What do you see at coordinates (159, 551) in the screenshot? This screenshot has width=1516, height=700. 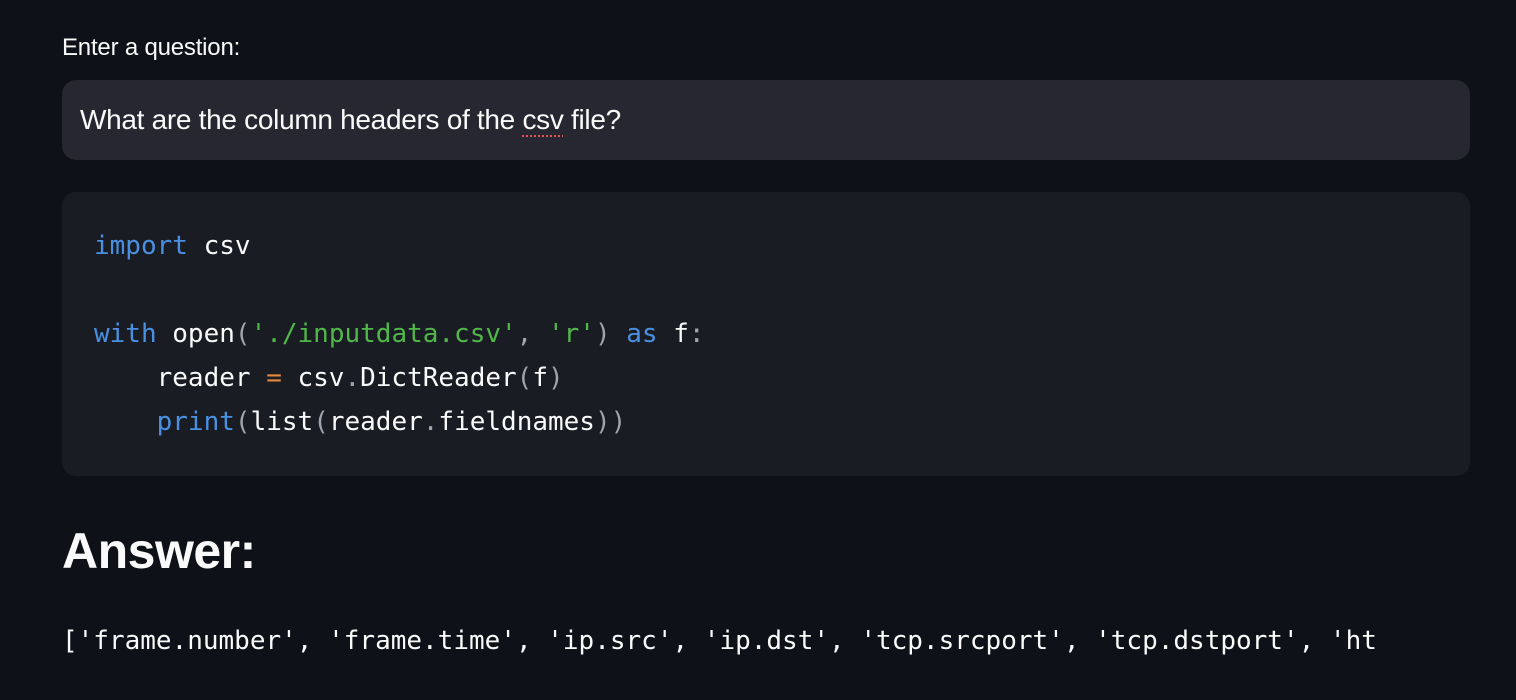 I see `answer-heading: Answer:` at bounding box center [159, 551].